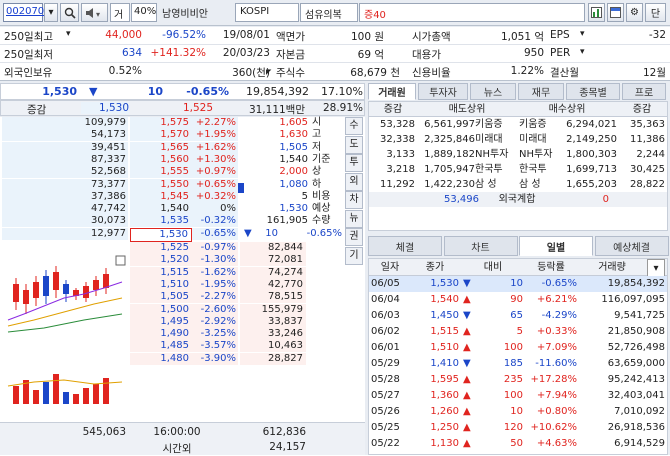 The width and height of the screenshot is (670, 456). What do you see at coordinates (518, 300) in the screenshot?
I see `daily-row: 06/04 1,540 ▲ 90 +6.21% 116,097,095` at bounding box center [518, 300].